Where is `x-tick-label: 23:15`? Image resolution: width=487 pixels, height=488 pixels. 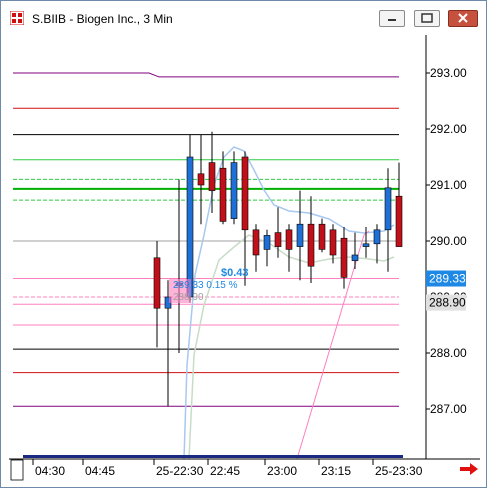 x-tick-label: 23:15 is located at coordinates (336, 471).